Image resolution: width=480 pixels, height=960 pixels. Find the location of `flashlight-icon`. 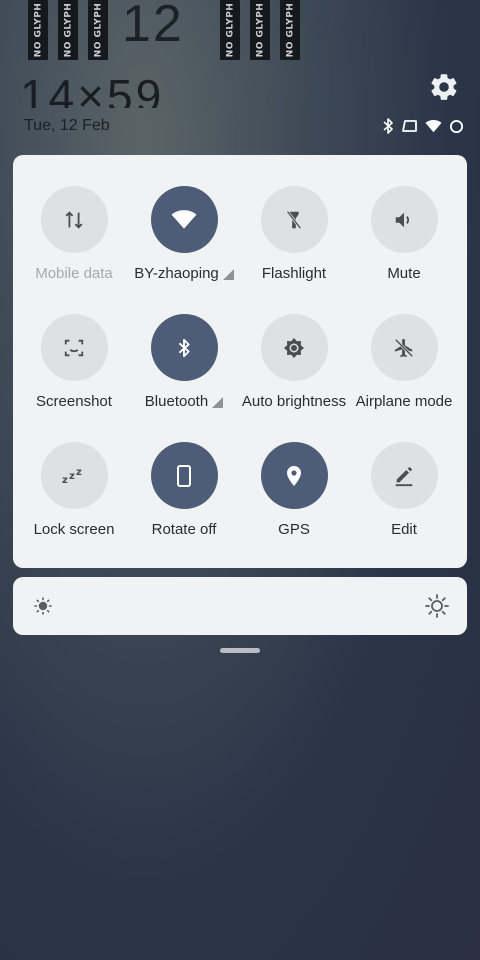

flashlight-icon is located at coordinates (294, 219).